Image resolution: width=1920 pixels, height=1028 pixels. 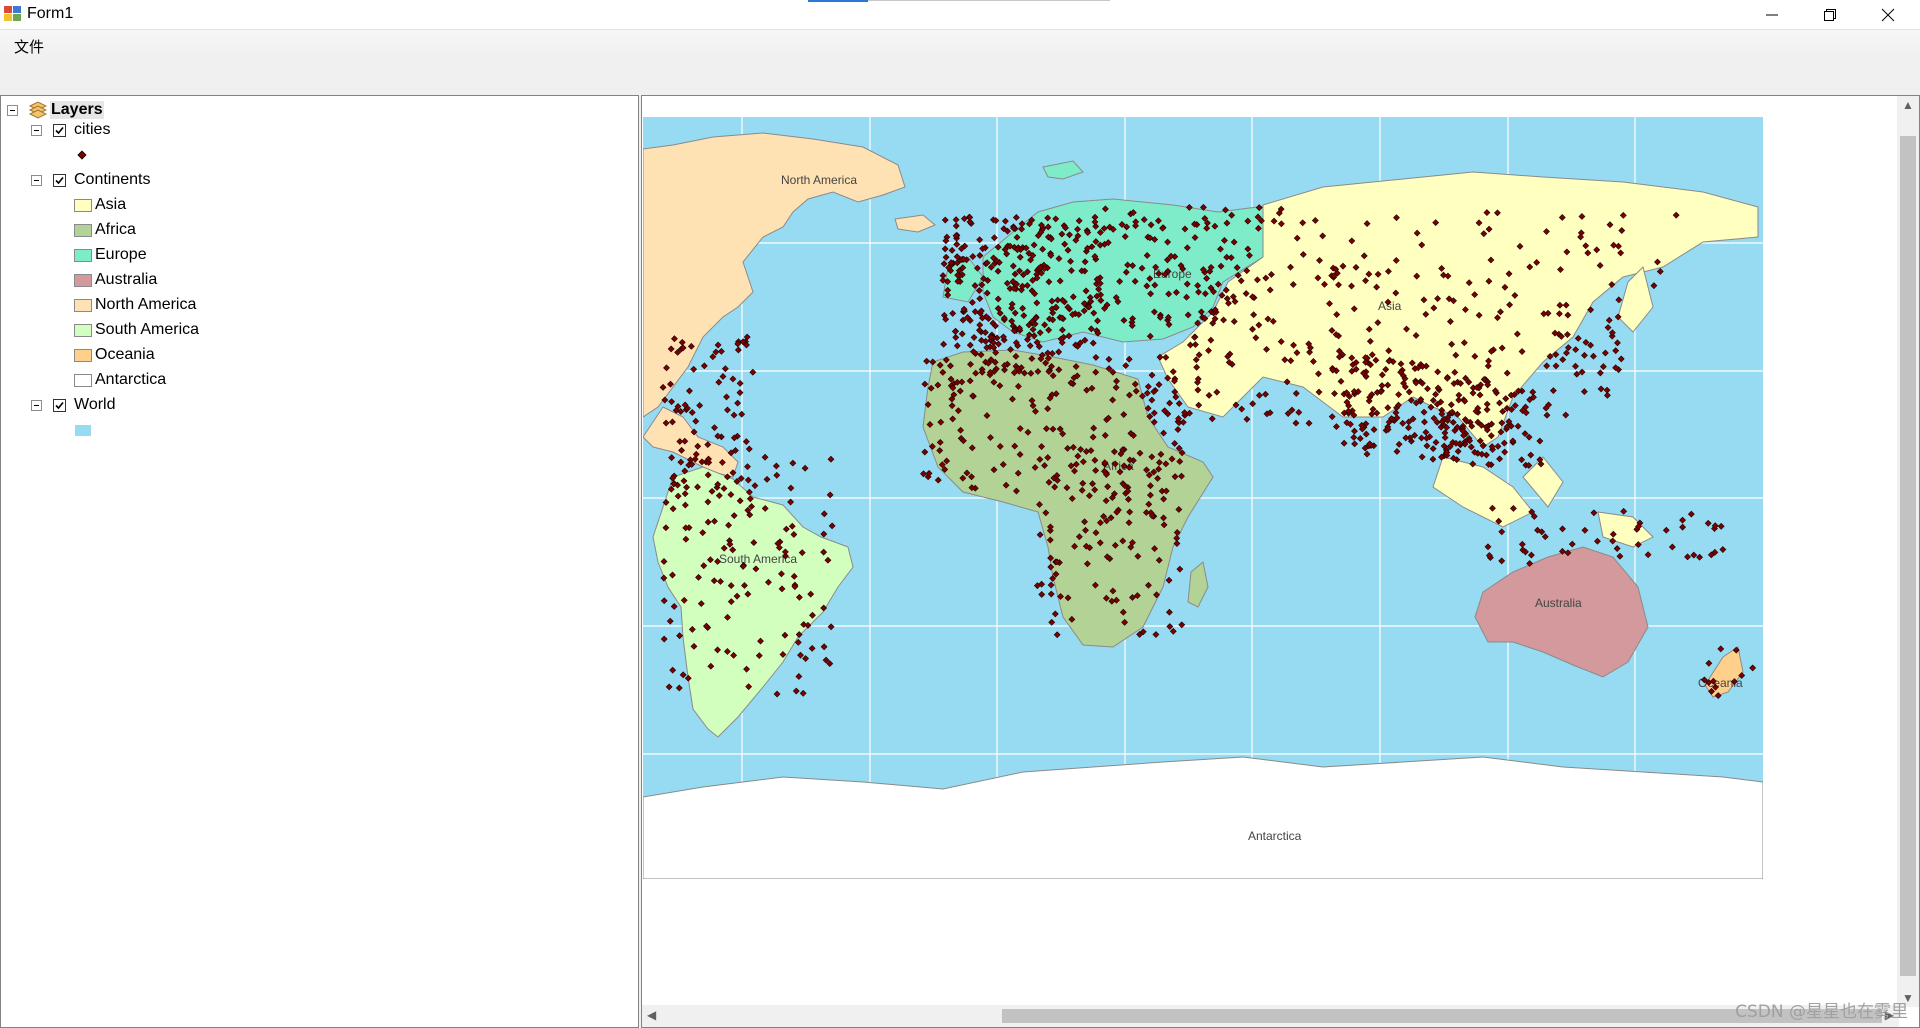 I want to click on vertical-scroll-thumb, so click(x=1908, y=556).